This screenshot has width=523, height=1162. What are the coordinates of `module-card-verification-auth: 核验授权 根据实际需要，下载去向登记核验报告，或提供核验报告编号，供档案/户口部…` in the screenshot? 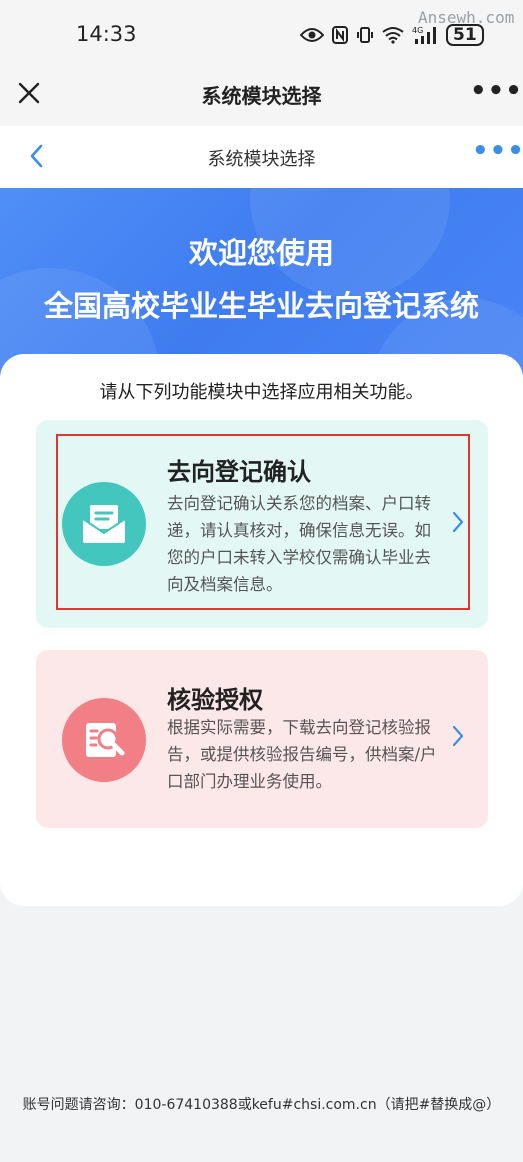 It's located at (262, 739).